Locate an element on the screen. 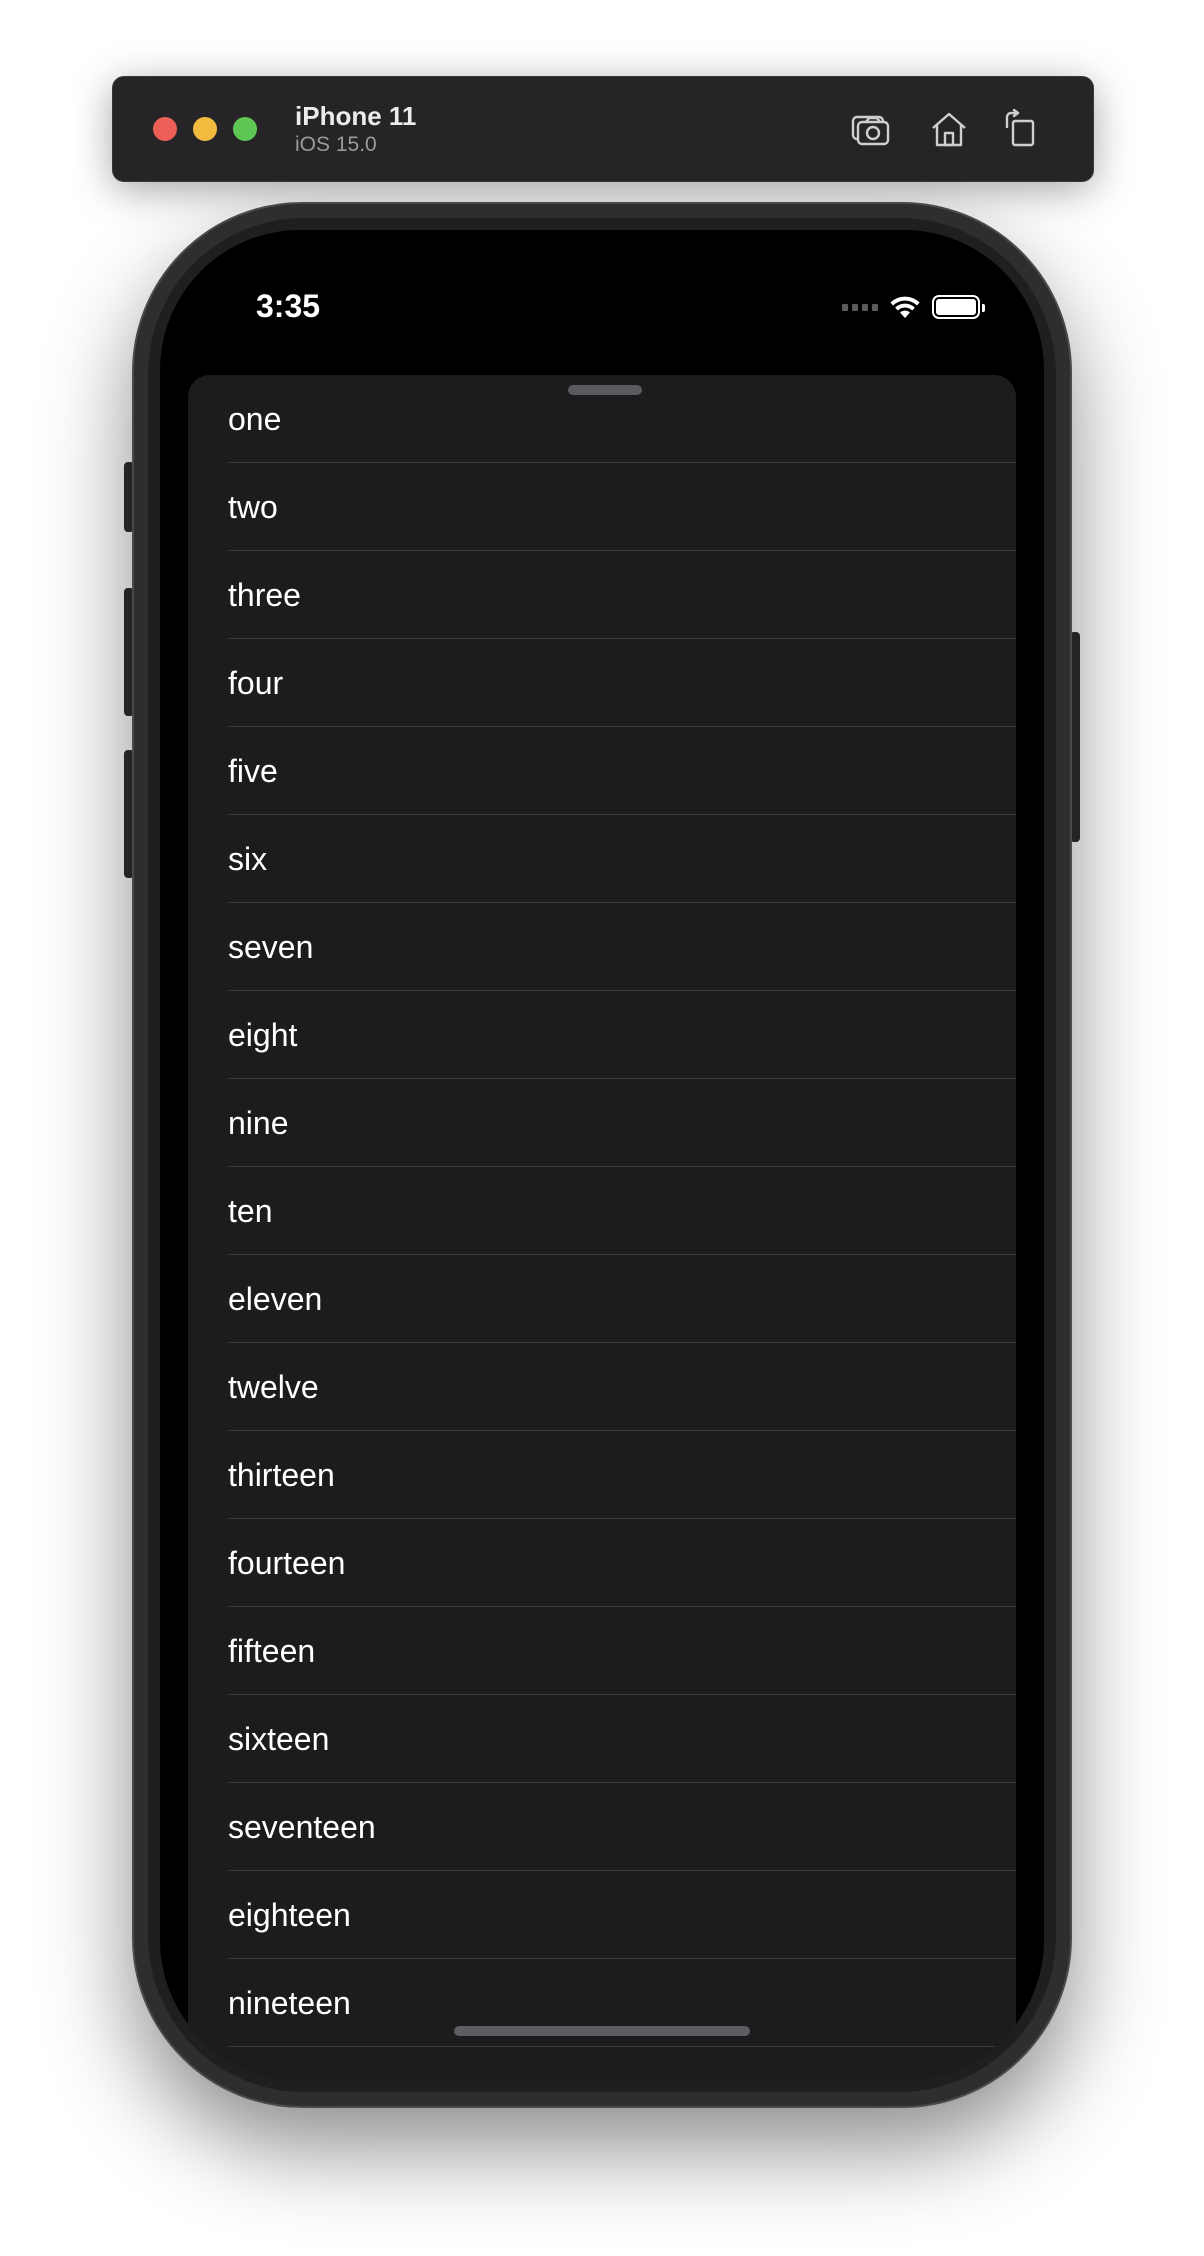 Image resolution: width=1204 pixels, height=2256 pixels. status-time: 3:35 is located at coordinates (288, 306).